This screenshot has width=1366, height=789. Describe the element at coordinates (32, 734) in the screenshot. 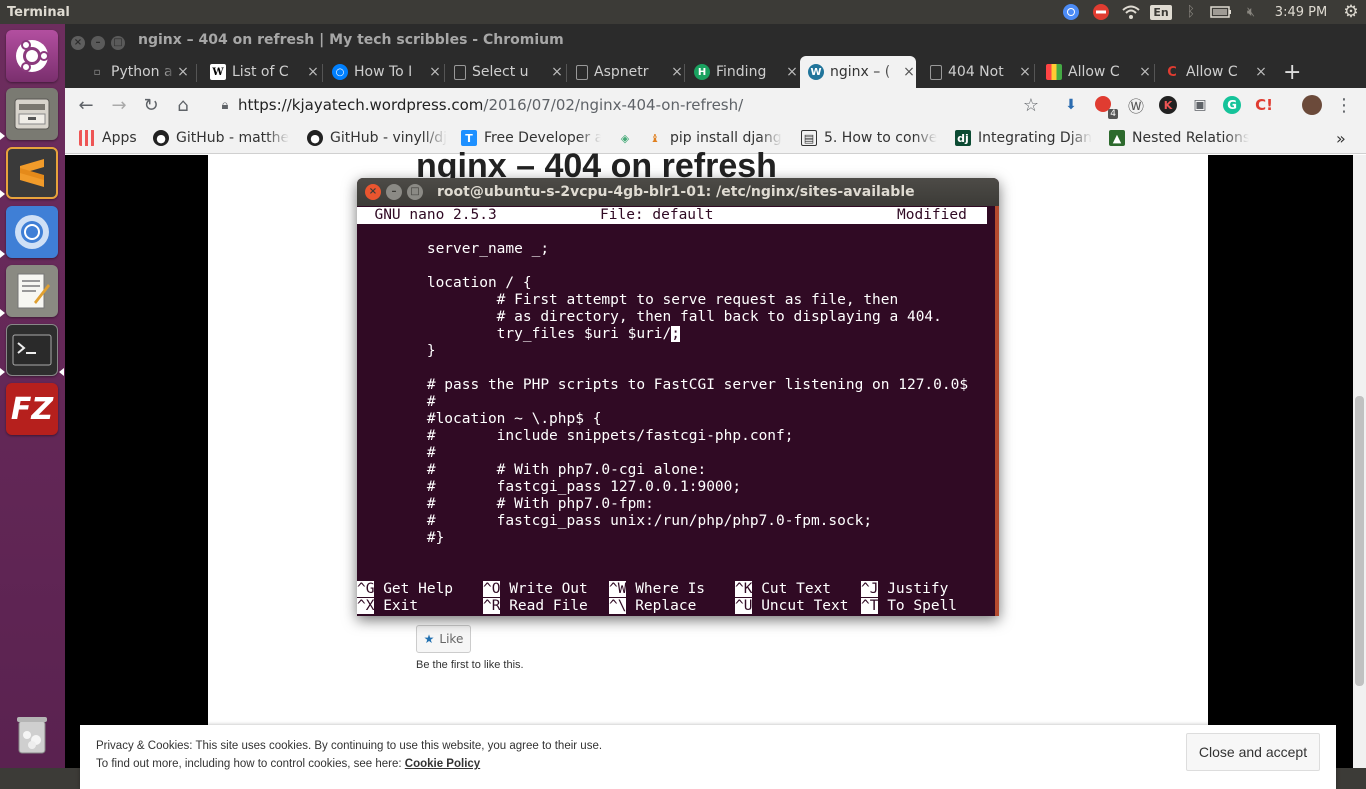

I see `trash-icon` at that location.